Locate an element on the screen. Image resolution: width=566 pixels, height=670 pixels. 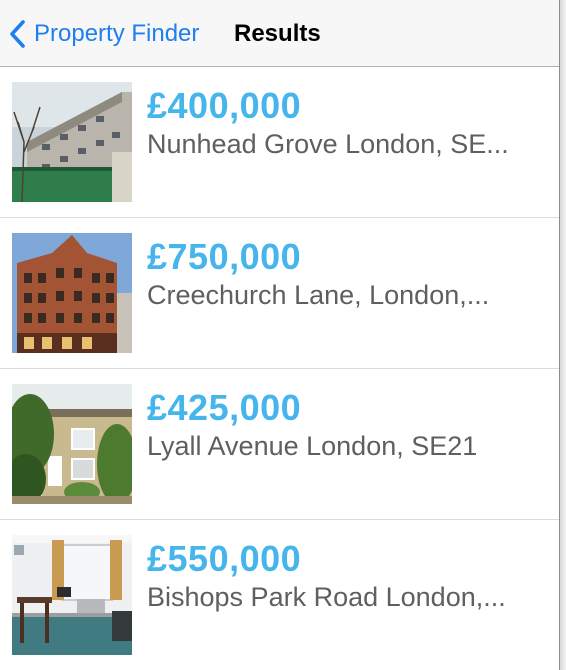
page-title: Results is located at coordinates (277, 33).